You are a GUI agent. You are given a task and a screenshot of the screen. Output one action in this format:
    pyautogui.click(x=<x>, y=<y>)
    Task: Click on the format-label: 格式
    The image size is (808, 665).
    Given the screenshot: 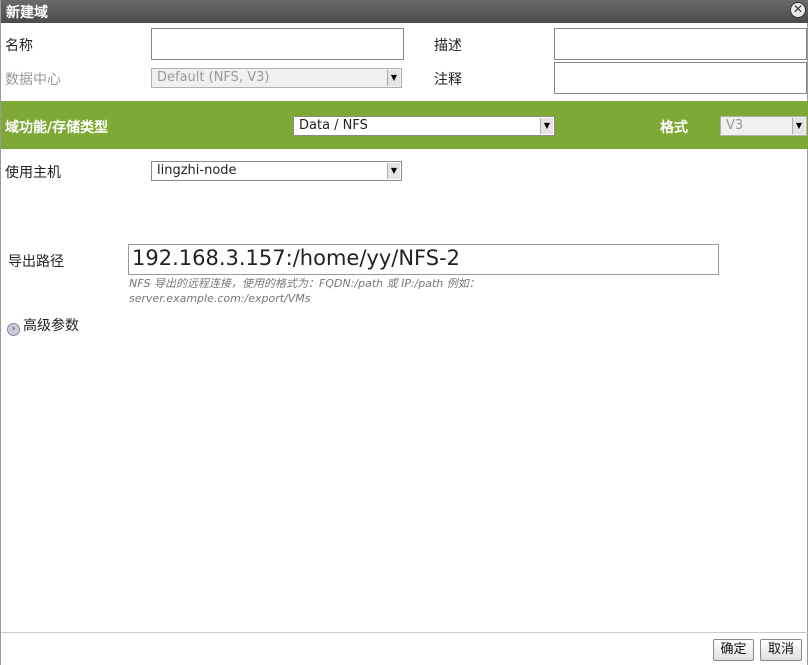 What is the action you would take?
    pyautogui.click(x=674, y=128)
    